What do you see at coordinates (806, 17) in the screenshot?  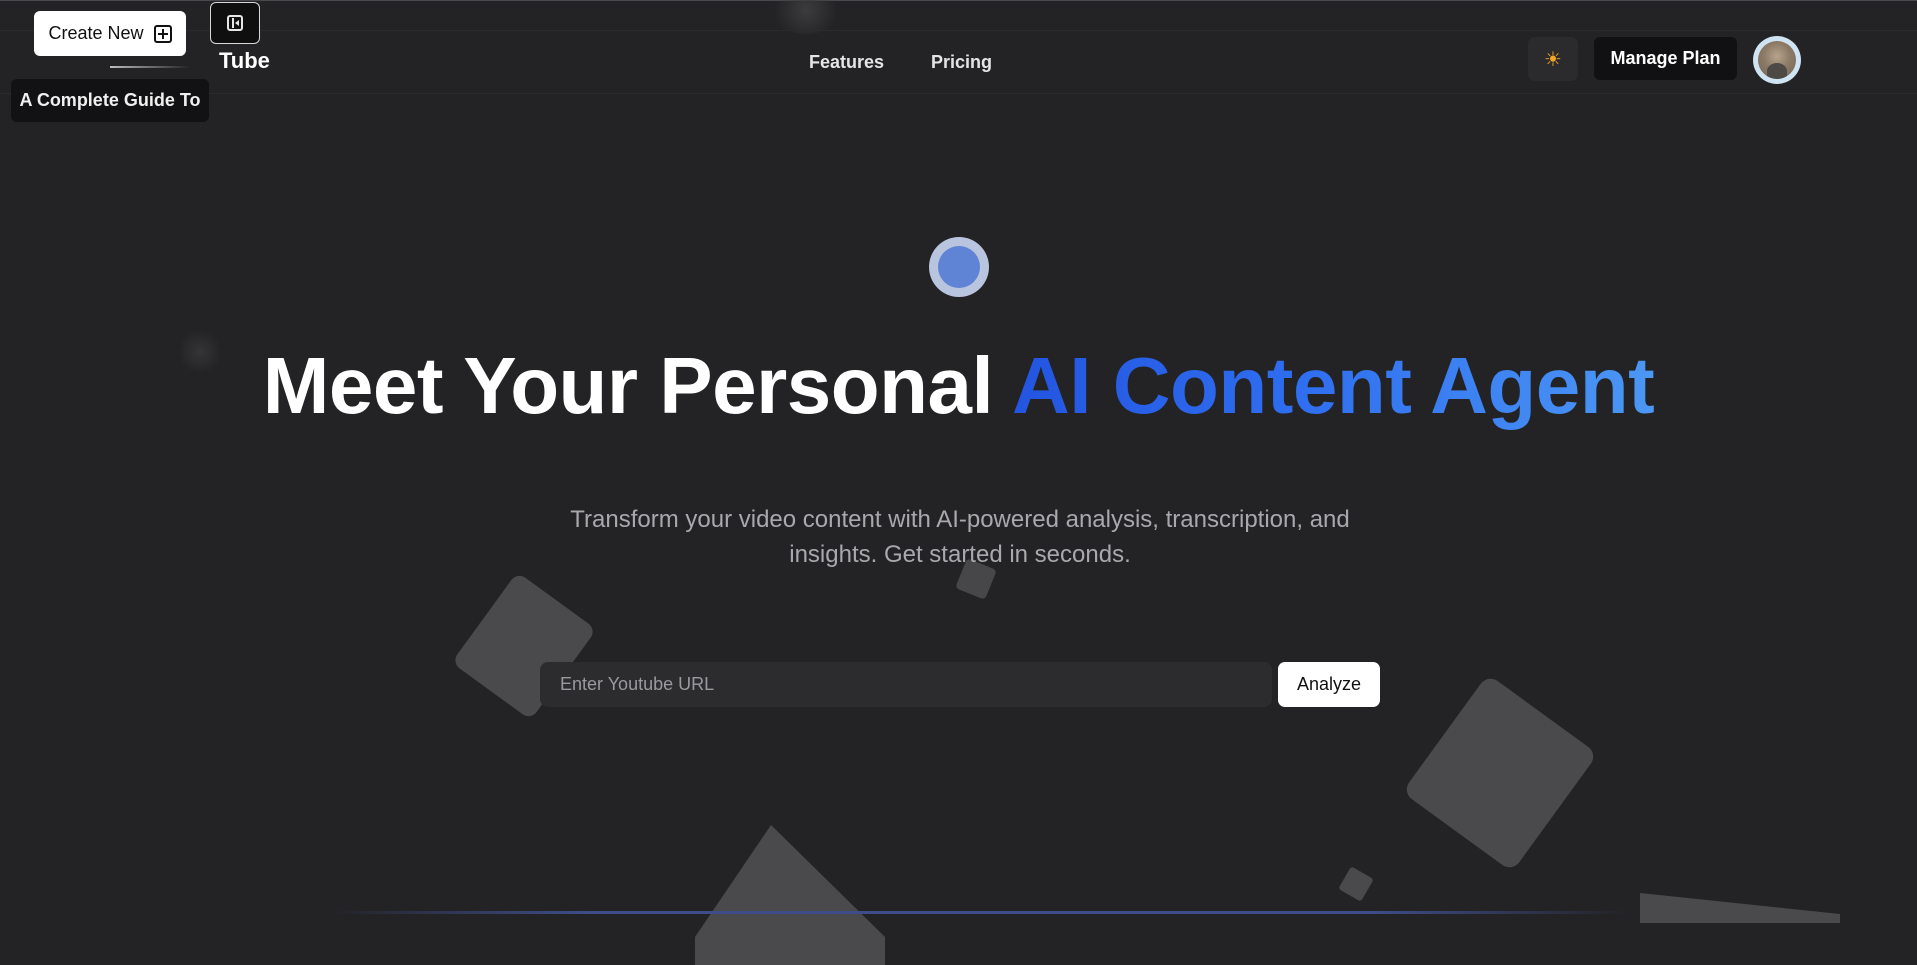 I see `background-glow` at bounding box center [806, 17].